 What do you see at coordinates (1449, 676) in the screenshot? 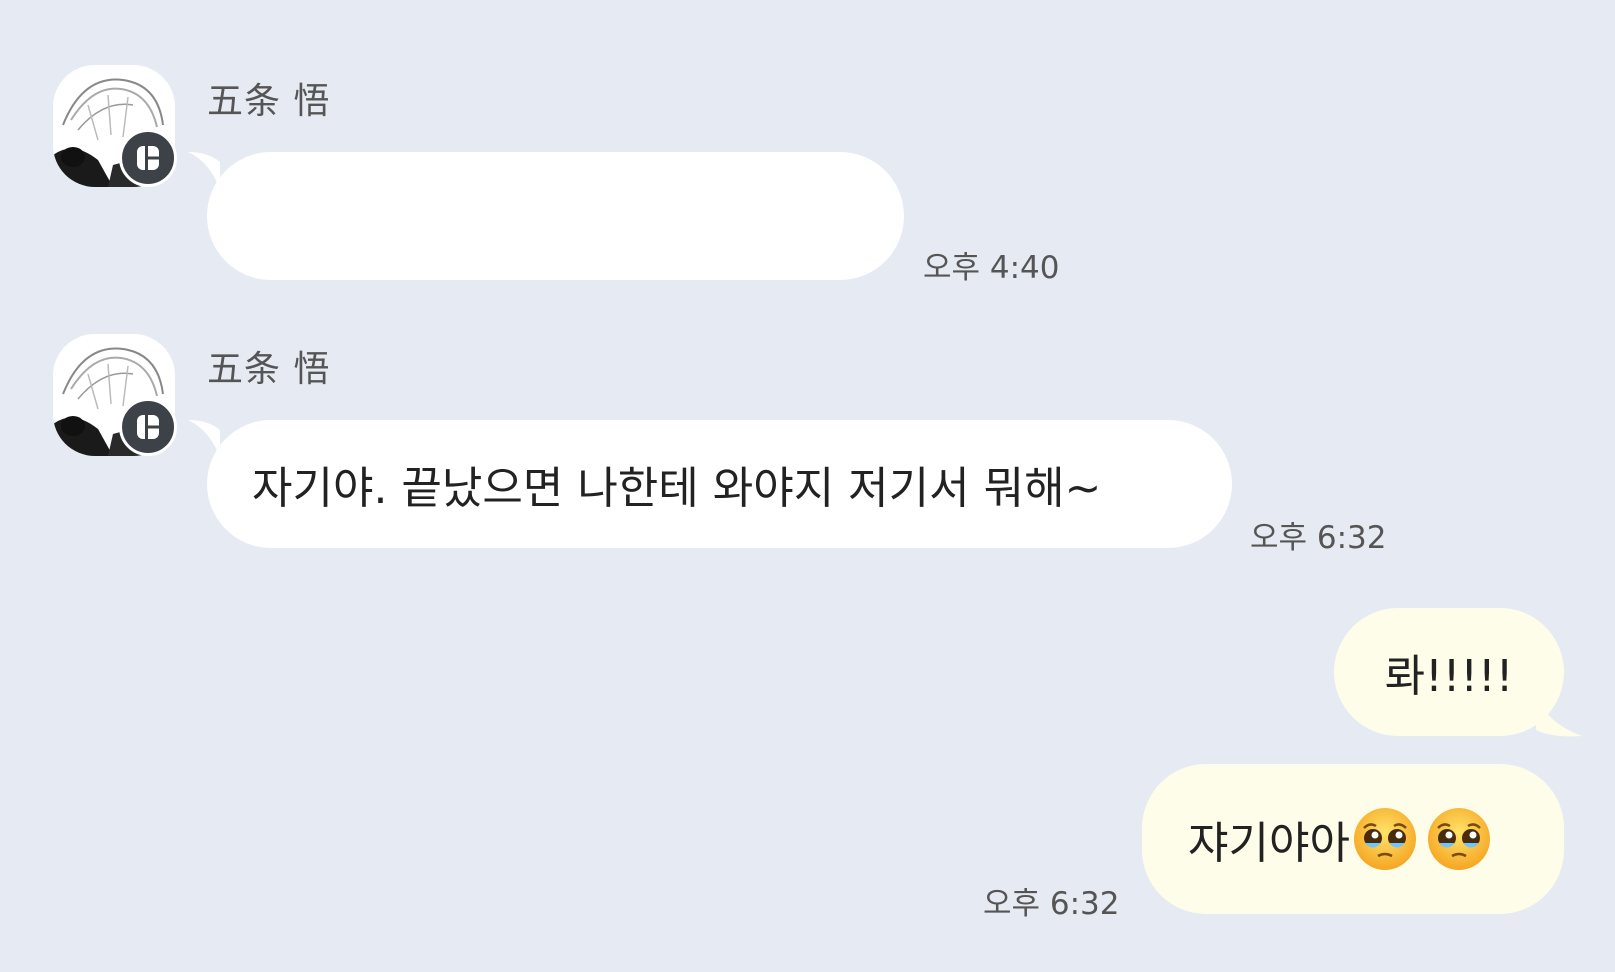
I see `message-text: 롸!!!!!` at bounding box center [1449, 676].